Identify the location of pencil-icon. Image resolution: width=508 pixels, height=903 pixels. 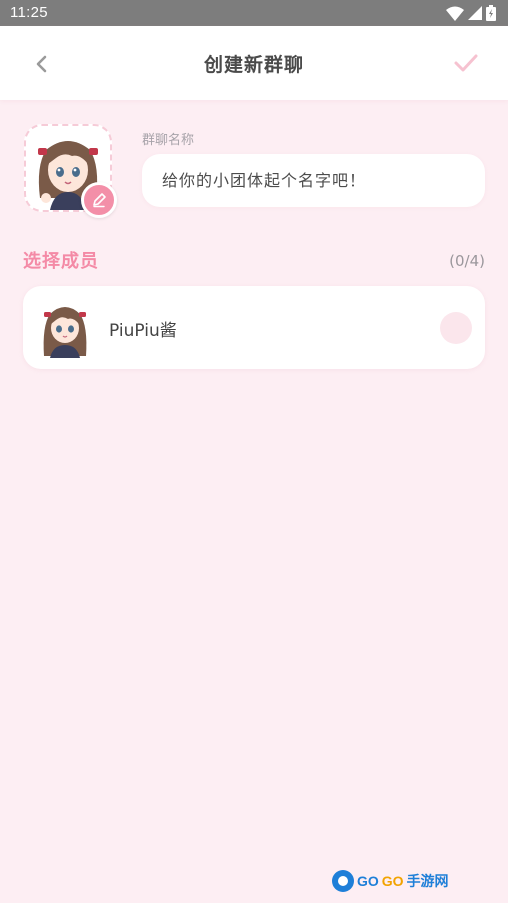
(99, 200).